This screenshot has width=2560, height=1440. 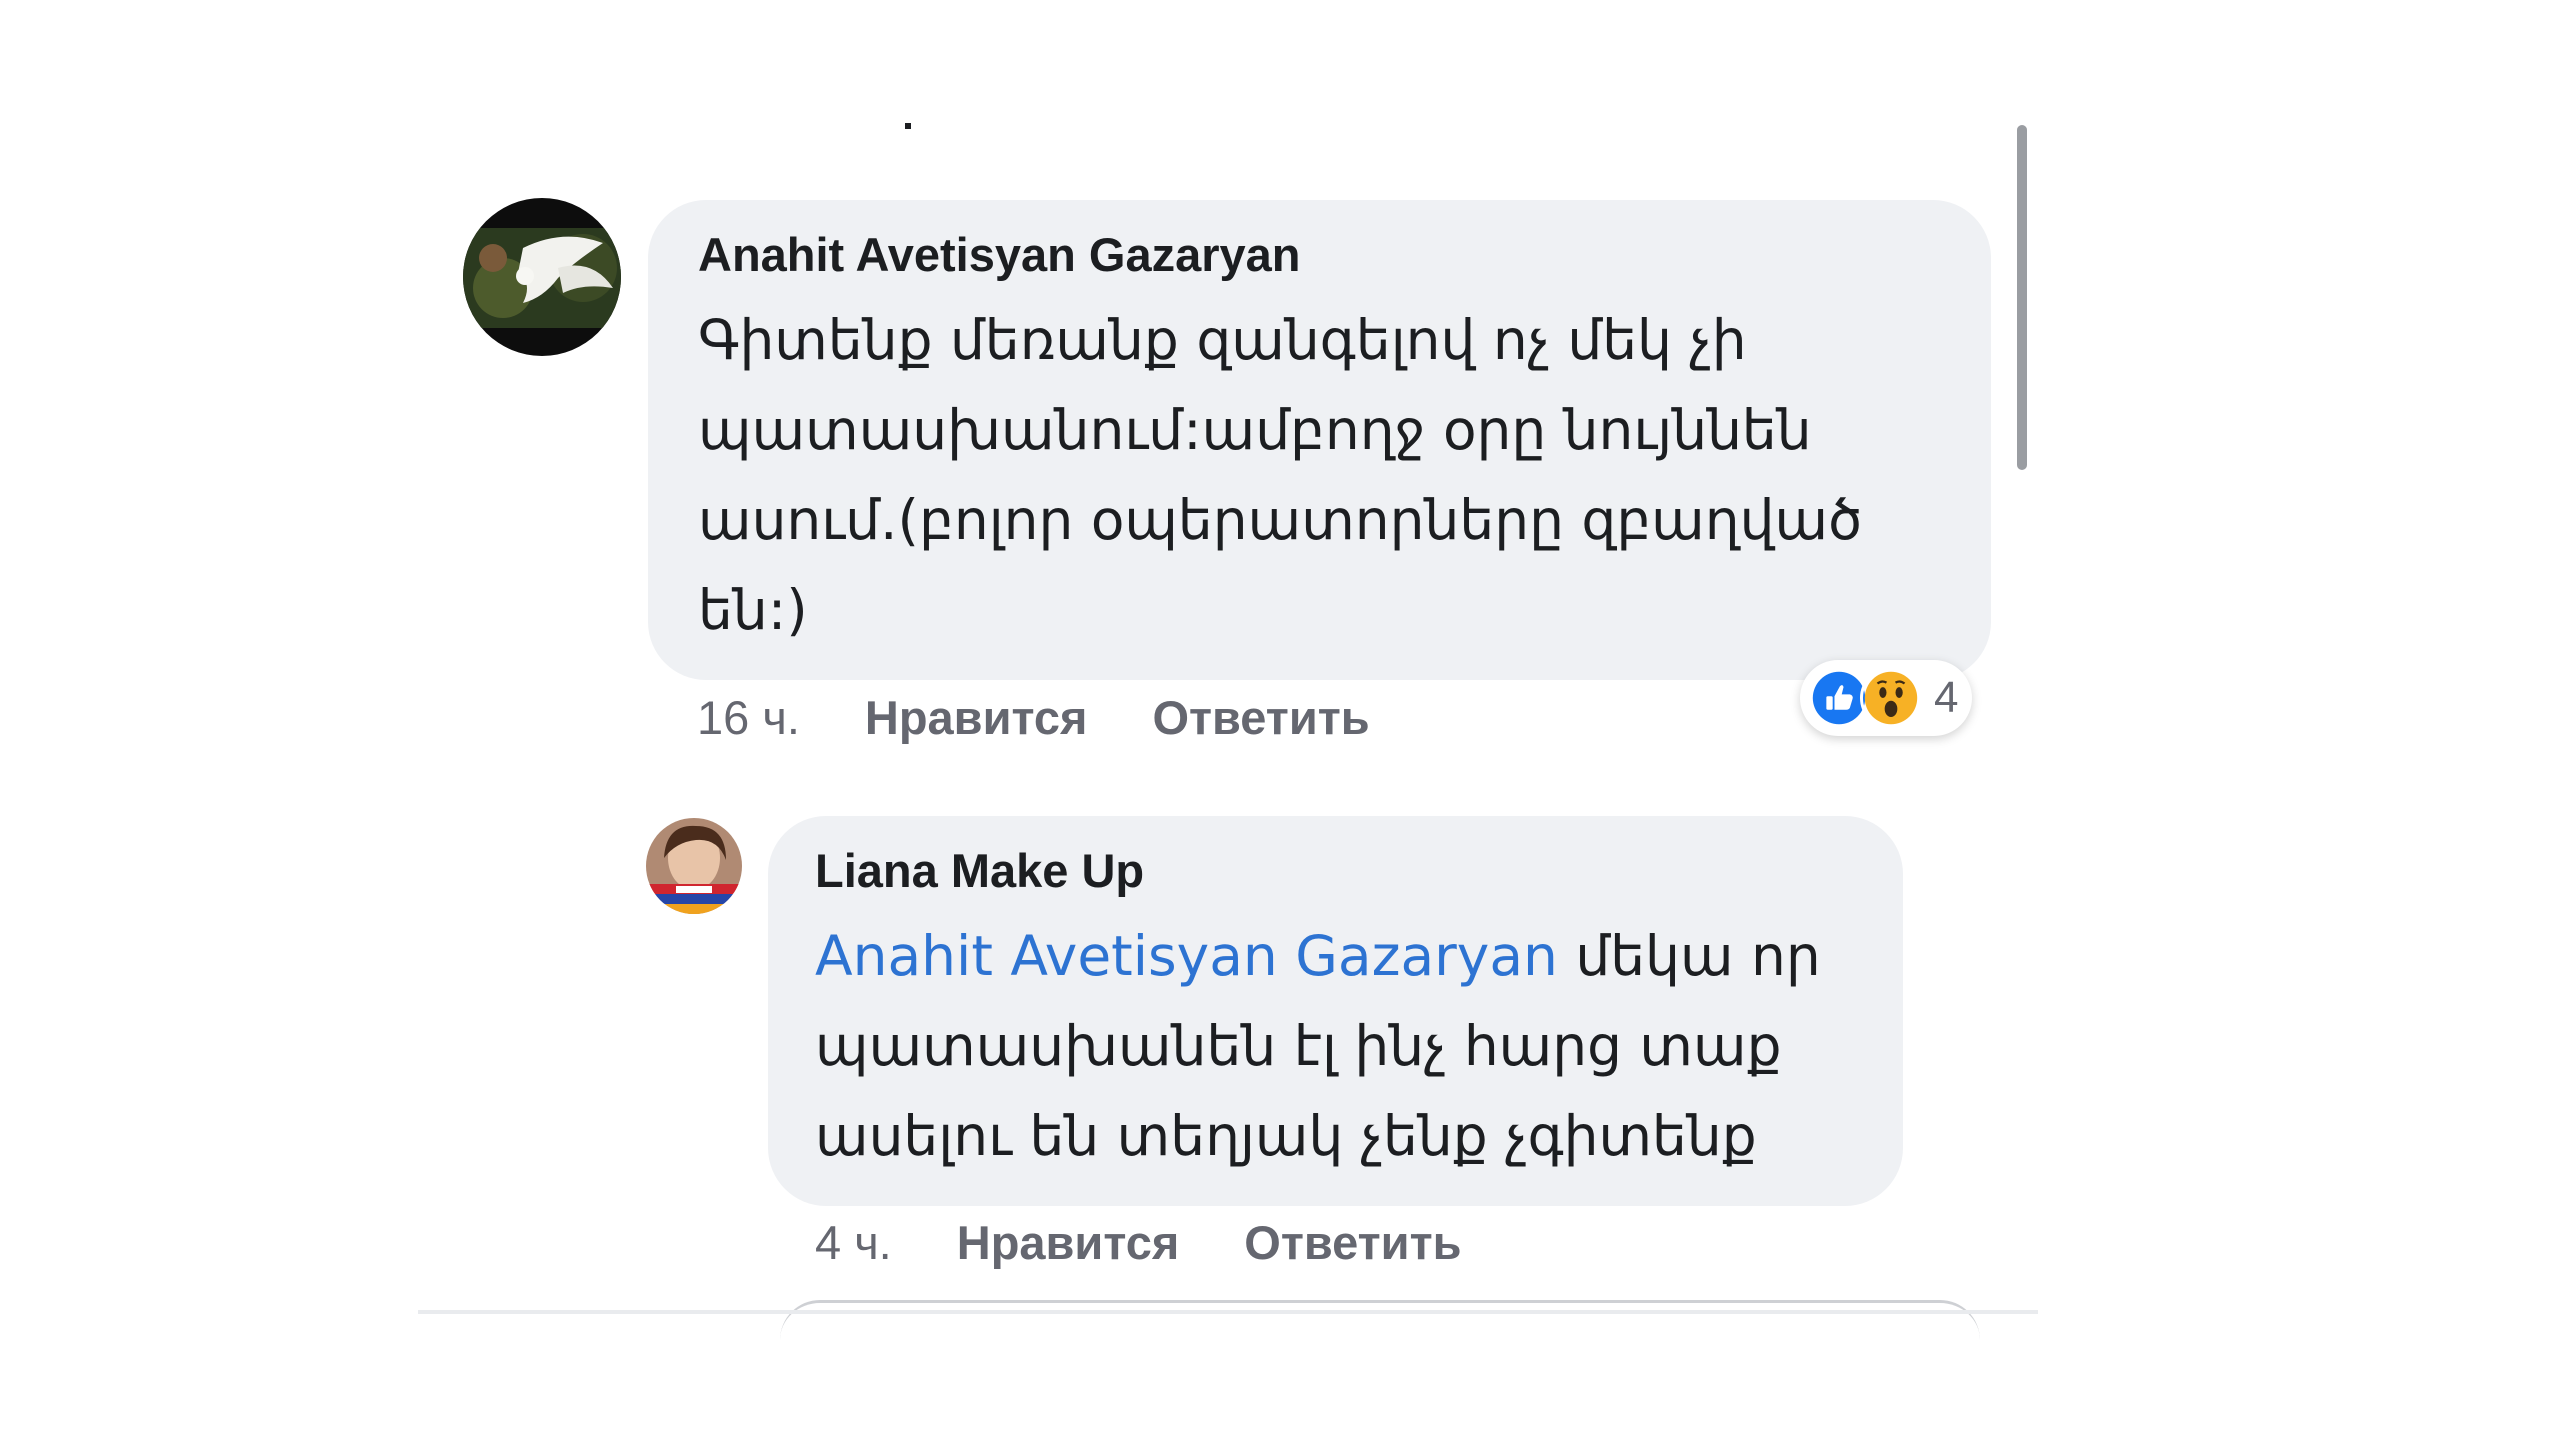 What do you see at coordinates (1324, 255) in the screenshot?
I see `comment-author: Anahit Avetisyan Gazaryan` at bounding box center [1324, 255].